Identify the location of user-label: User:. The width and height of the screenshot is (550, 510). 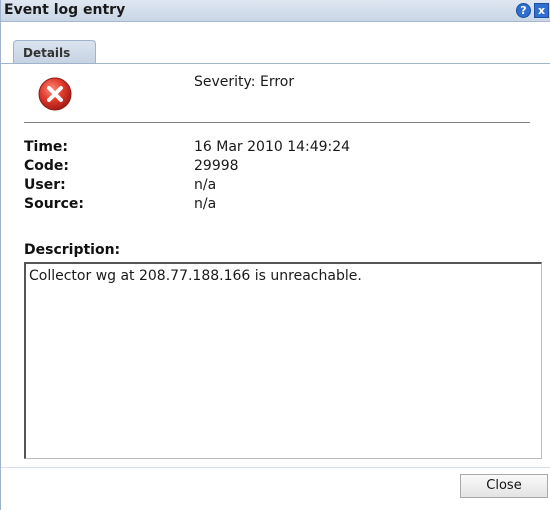
(45, 185).